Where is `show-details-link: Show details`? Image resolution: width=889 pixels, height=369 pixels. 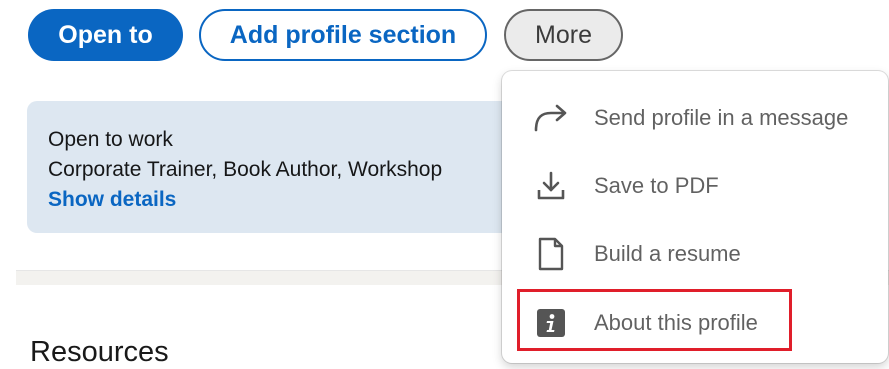 show-details-link: Show details is located at coordinates (112, 200).